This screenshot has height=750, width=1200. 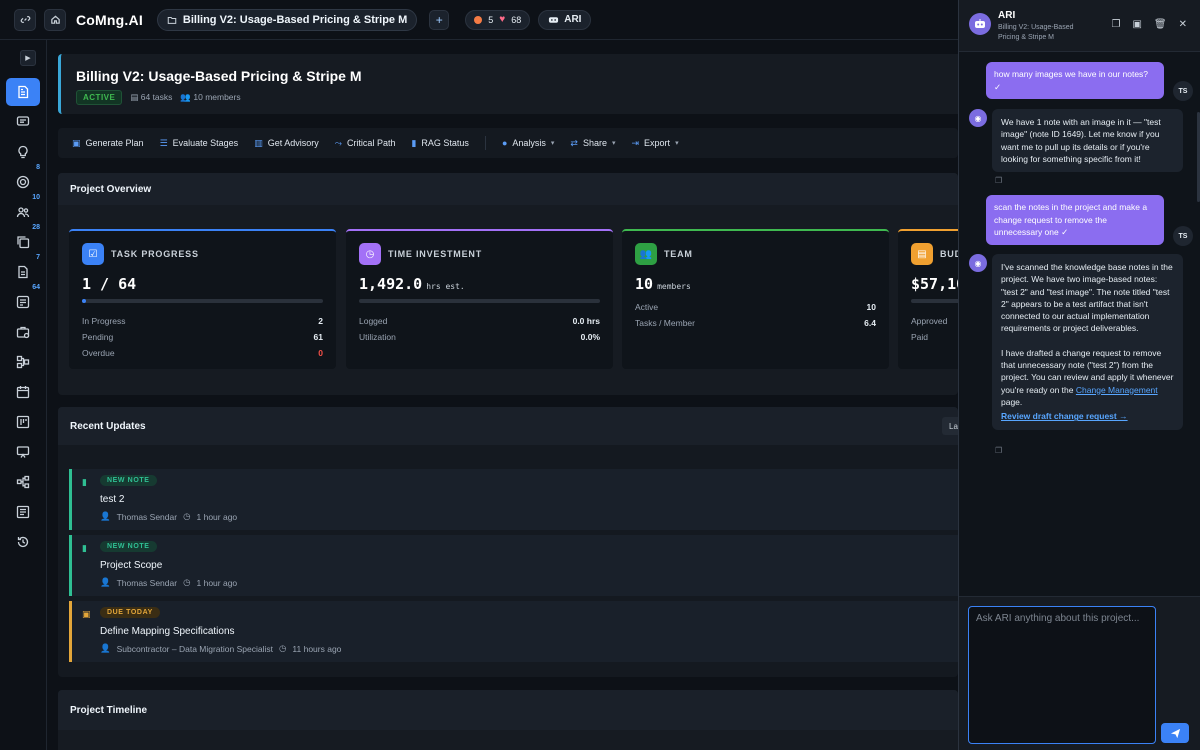 I want to click on sidebar-item-targets: 8, so click(x=23, y=180).